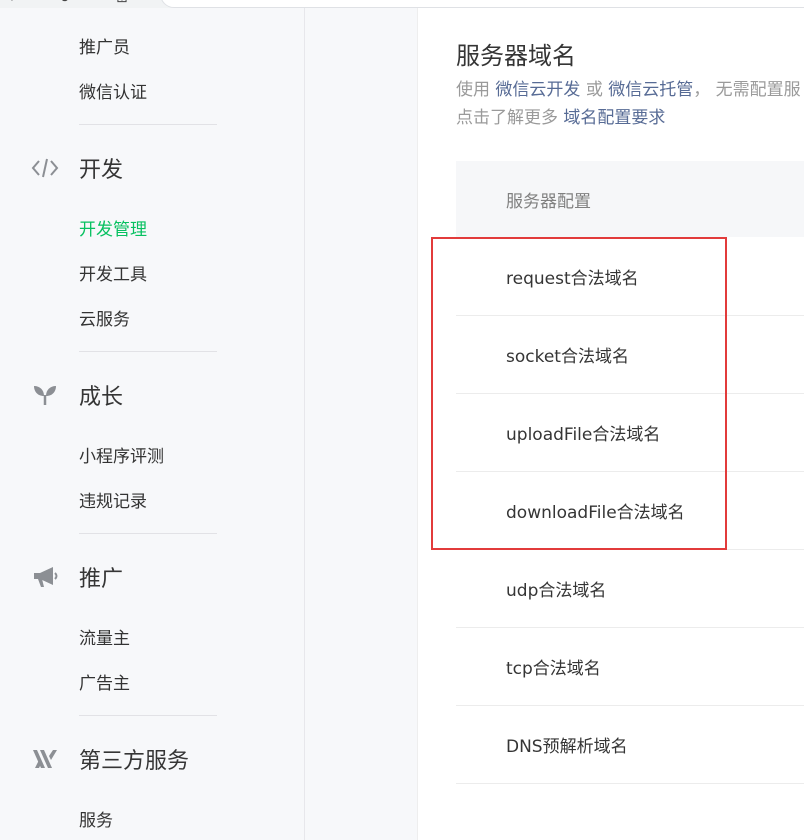 The width and height of the screenshot is (804, 840). What do you see at coordinates (113, 230) in the screenshot?
I see `sidebar-item-dev-management: 开发管理` at bounding box center [113, 230].